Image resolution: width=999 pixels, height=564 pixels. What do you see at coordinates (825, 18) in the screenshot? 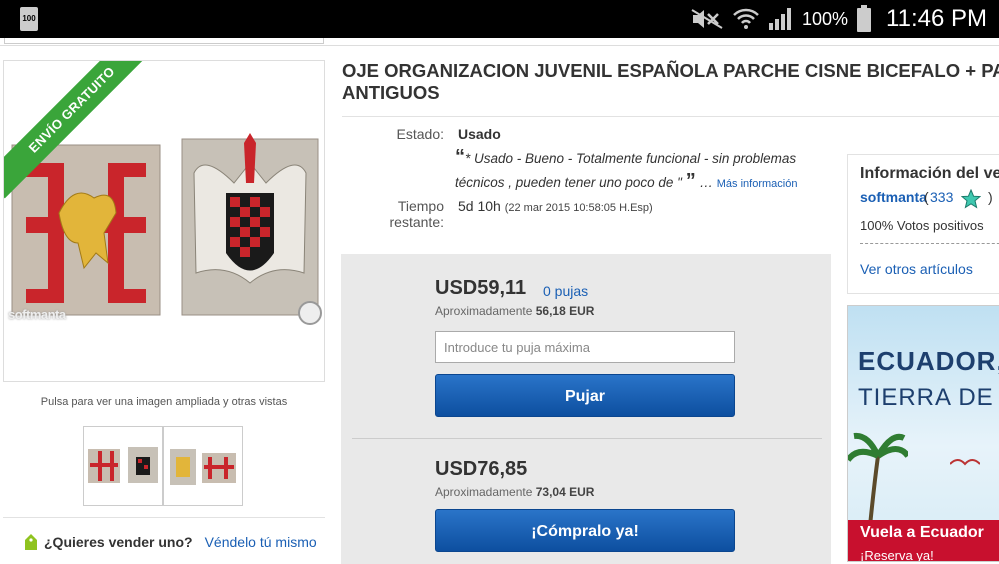
I see `battery-percent: 100%` at bounding box center [825, 18].